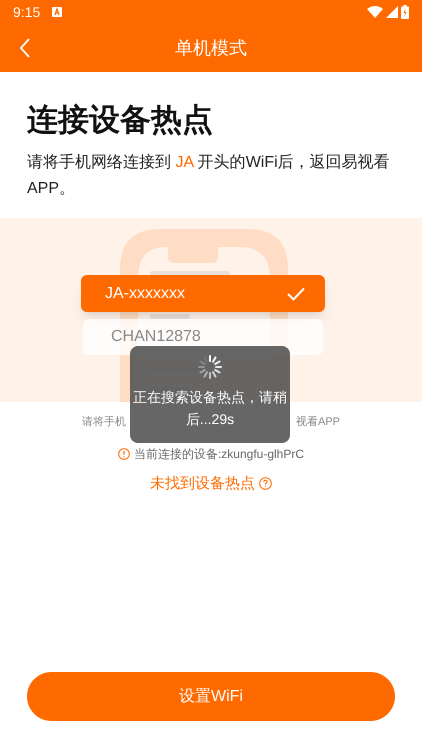 The width and height of the screenshot is (422, 750). I want to click on set-wifi-button: 设置WiFi, so click(211, 696).